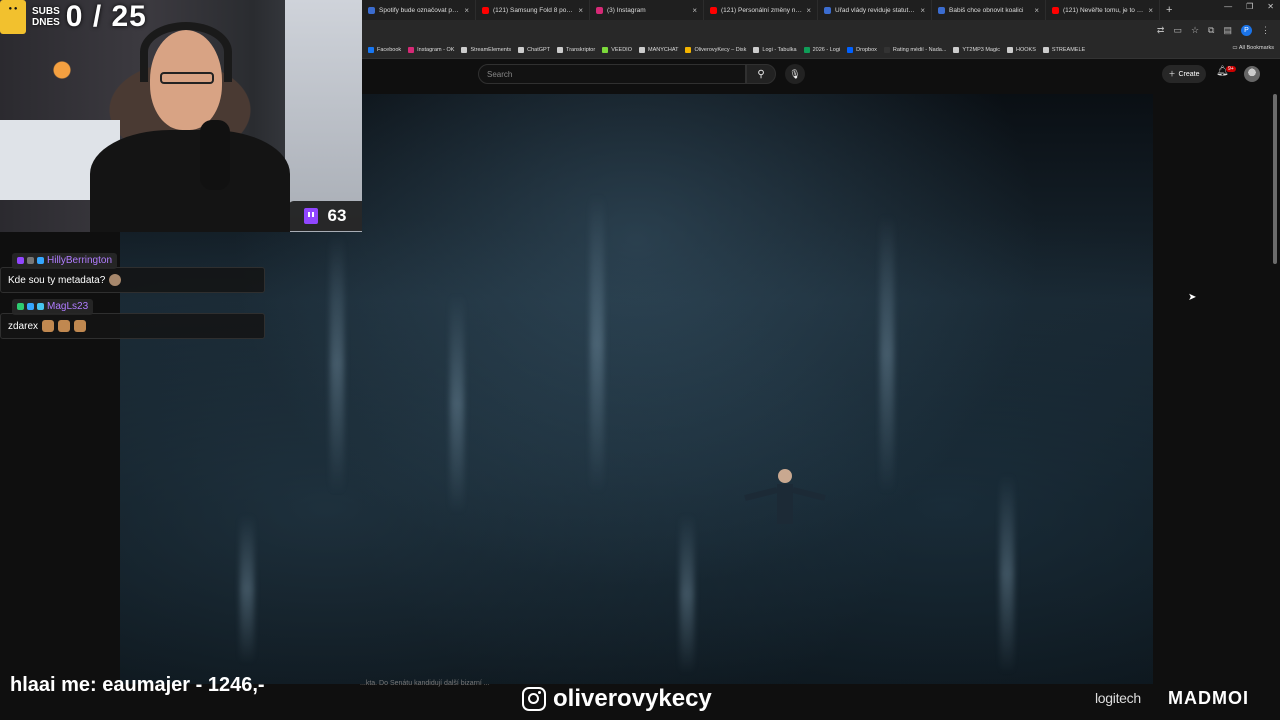 The height and width of the screenshot is (720, 1280). What do you see at coordinates (1189, 74) in the screenshot?
I see `create-label: Create` at bounding box center [1189, 74].